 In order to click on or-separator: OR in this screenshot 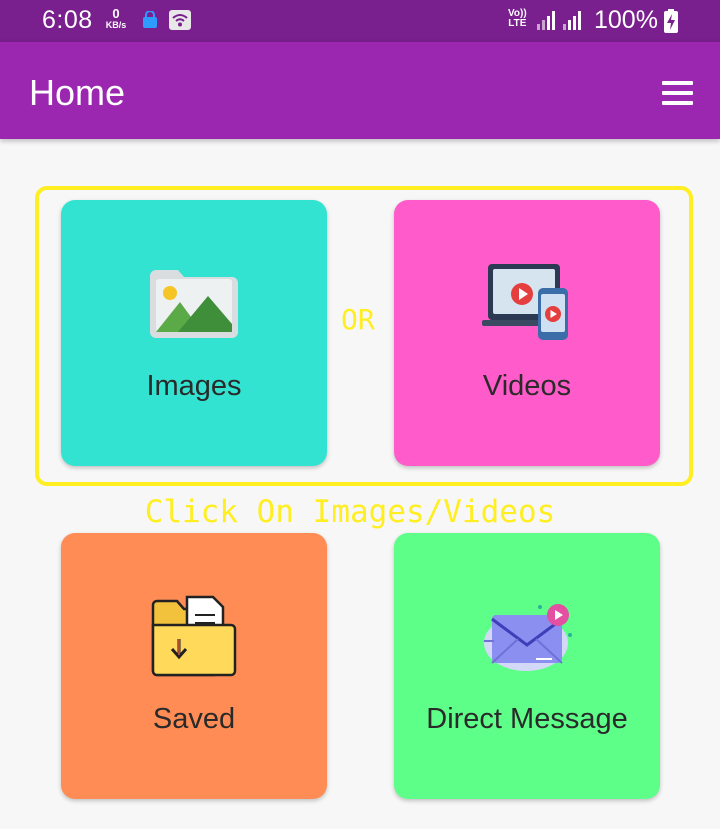, I will do `click(358, 319)`.